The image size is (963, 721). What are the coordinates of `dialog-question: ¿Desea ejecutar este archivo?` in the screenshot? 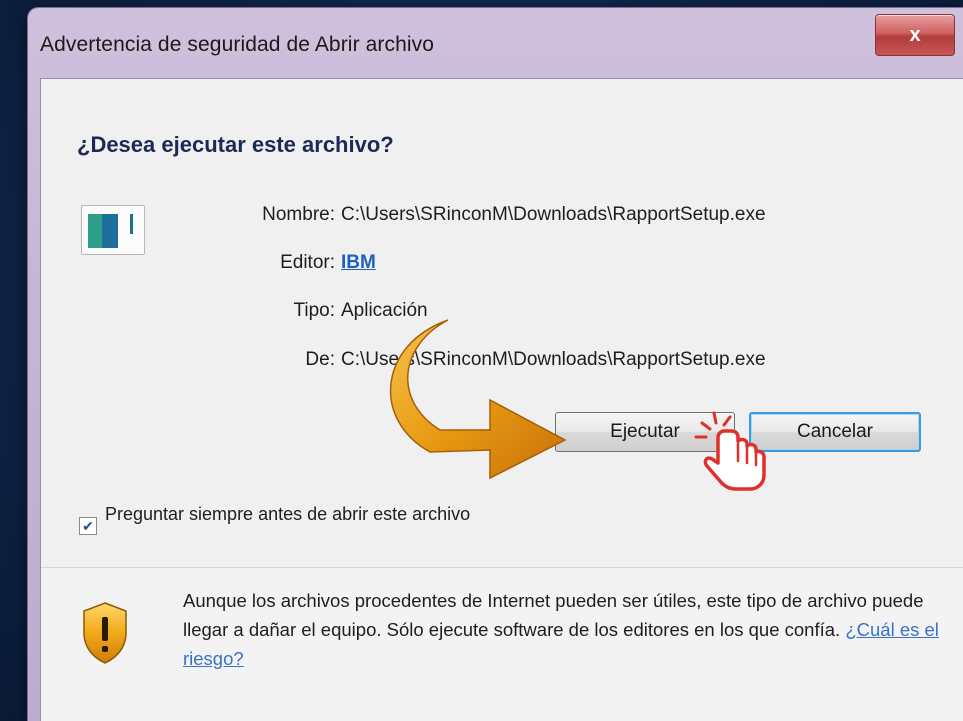 It's located at (235, 144).